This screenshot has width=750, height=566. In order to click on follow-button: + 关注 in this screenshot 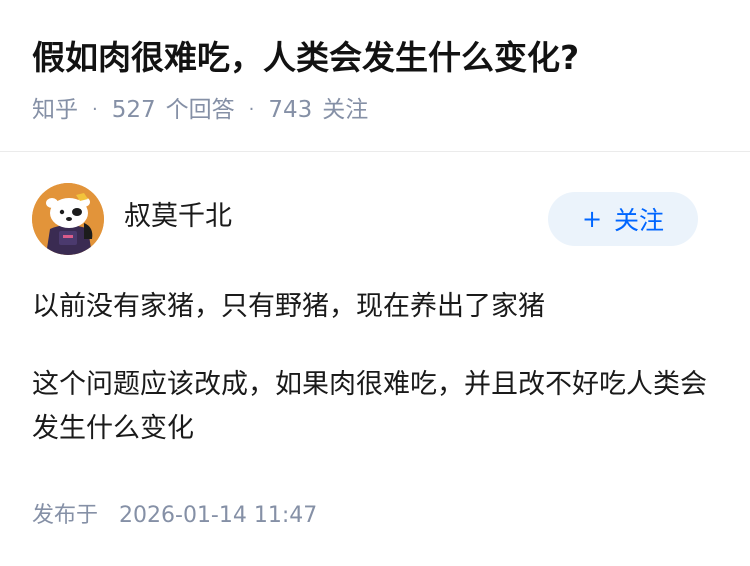, I will do `click(623, 219)`.